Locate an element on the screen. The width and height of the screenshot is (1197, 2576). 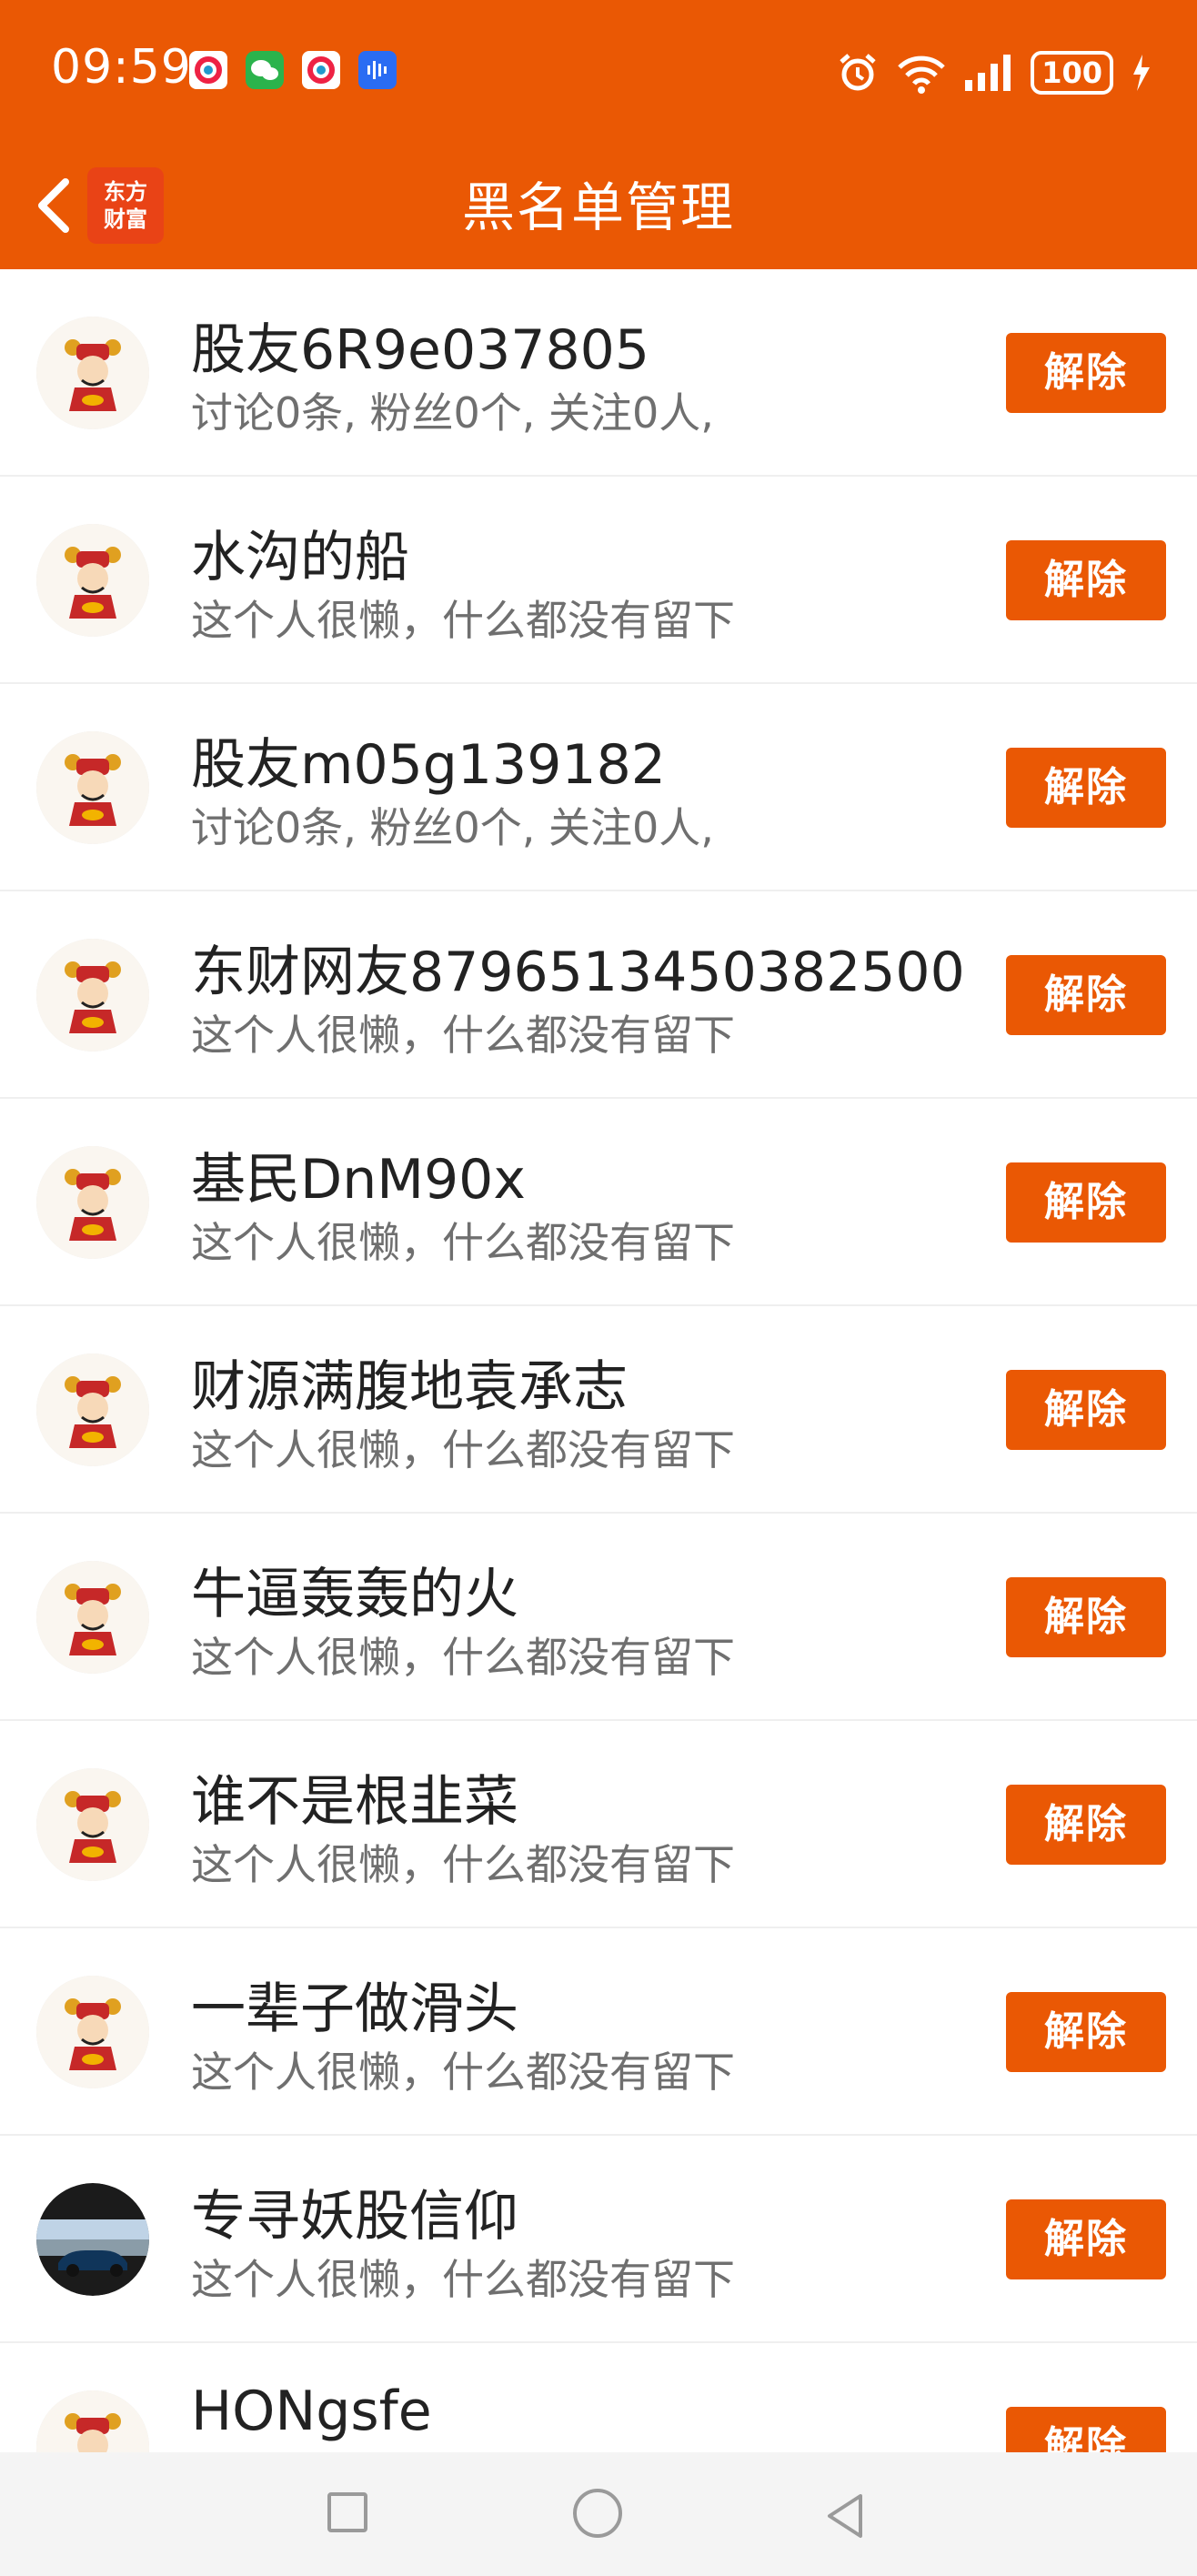
list-item: 股友6R9e037805 讨论0条, 粉丝0个, 关注0人, 解除 is located at coordinates (598, 373).